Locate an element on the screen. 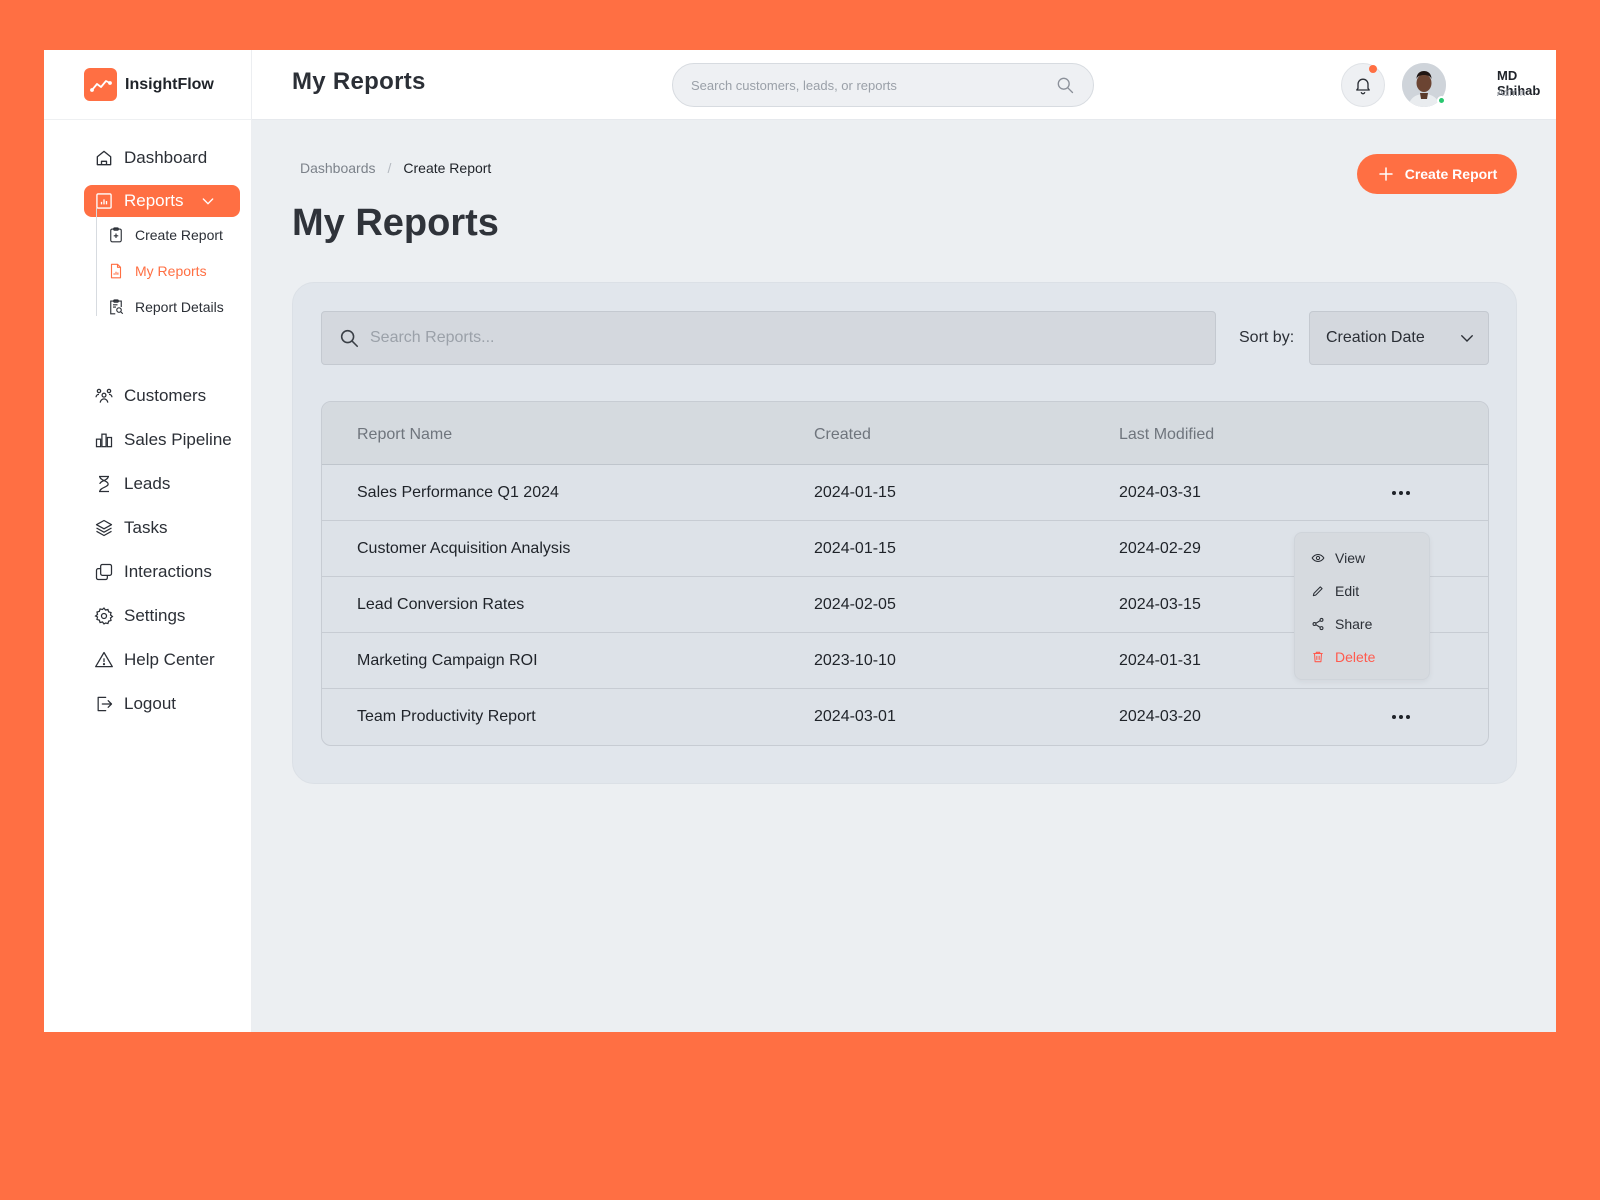  column-header-created: Created is located at coordinates (842, 435).